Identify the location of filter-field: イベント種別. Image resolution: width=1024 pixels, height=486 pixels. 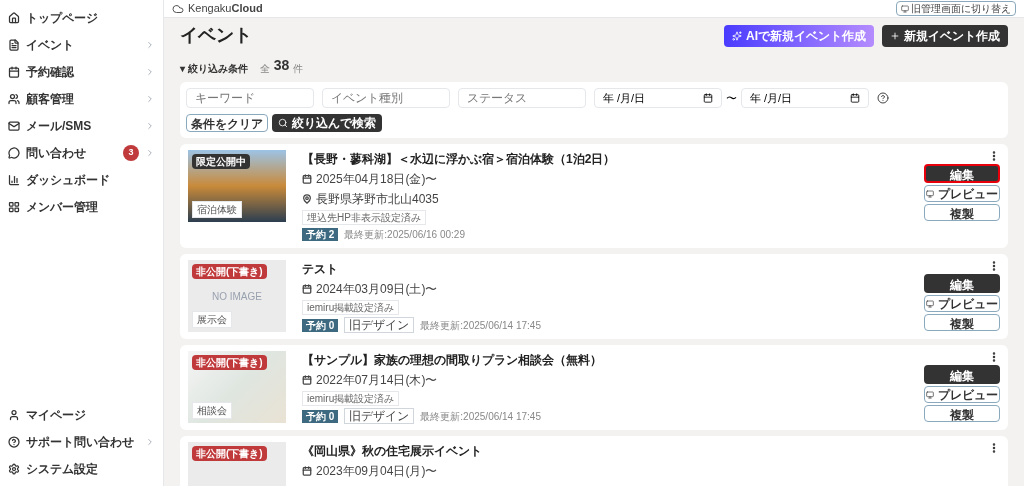
(386, 98).